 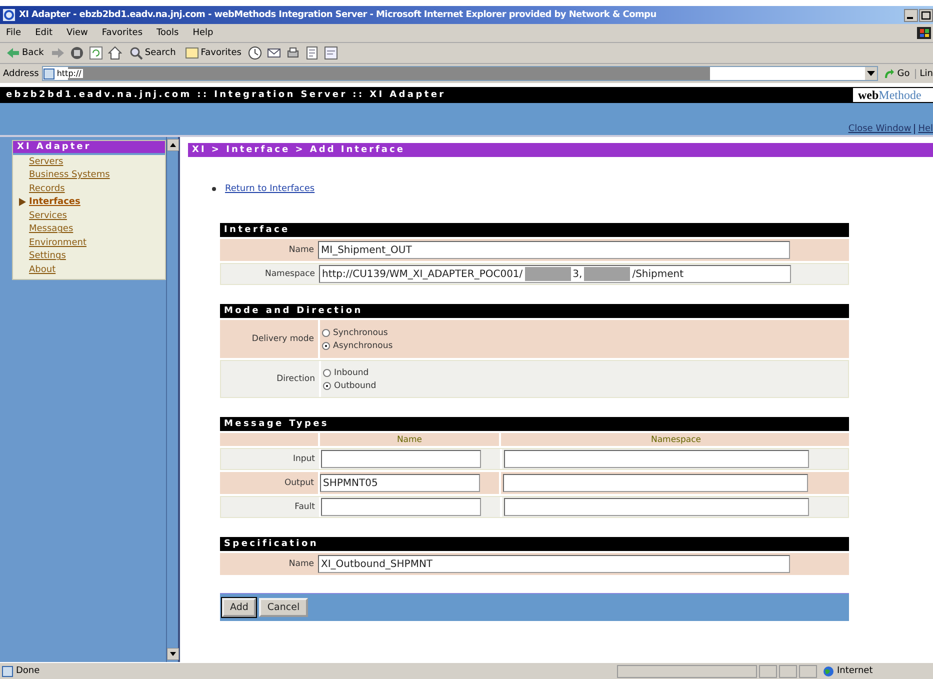 What do you see at coordinates (923, 73) in the screenshot?
I see `links-button: Lin` at bounding box center [923, 73].